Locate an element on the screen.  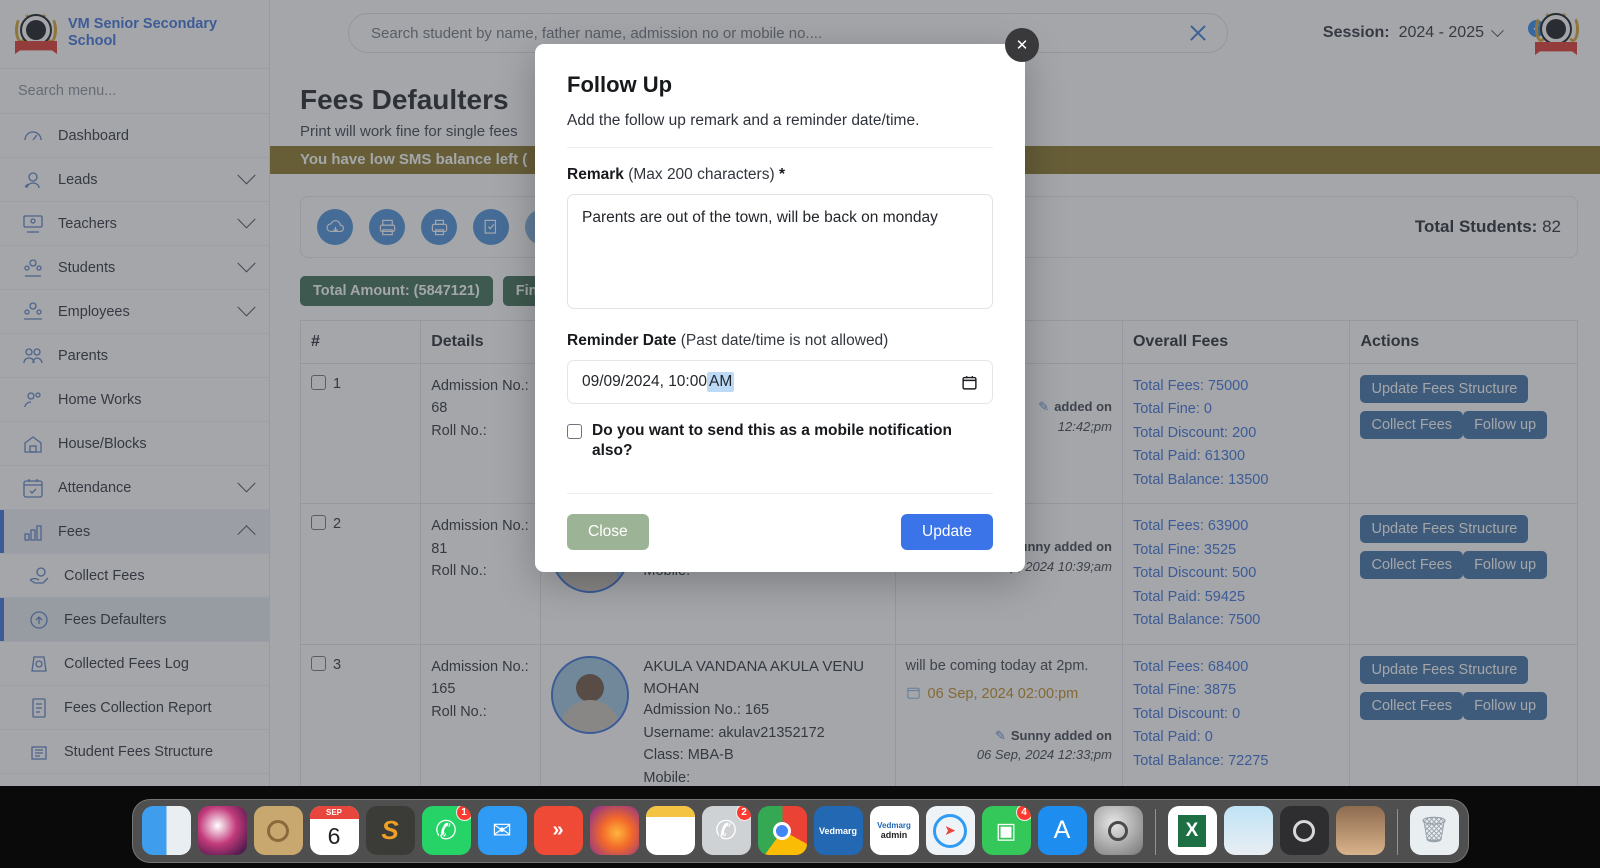
dock-icon-siri is located at coordinates (222, 830).